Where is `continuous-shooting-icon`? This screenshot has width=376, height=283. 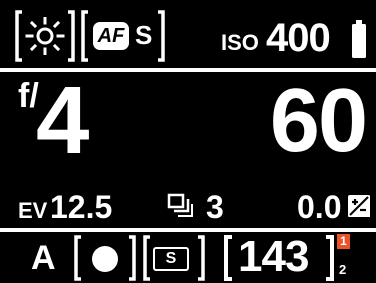
continuous-shooting-icon is located at coordinates (180, 205).